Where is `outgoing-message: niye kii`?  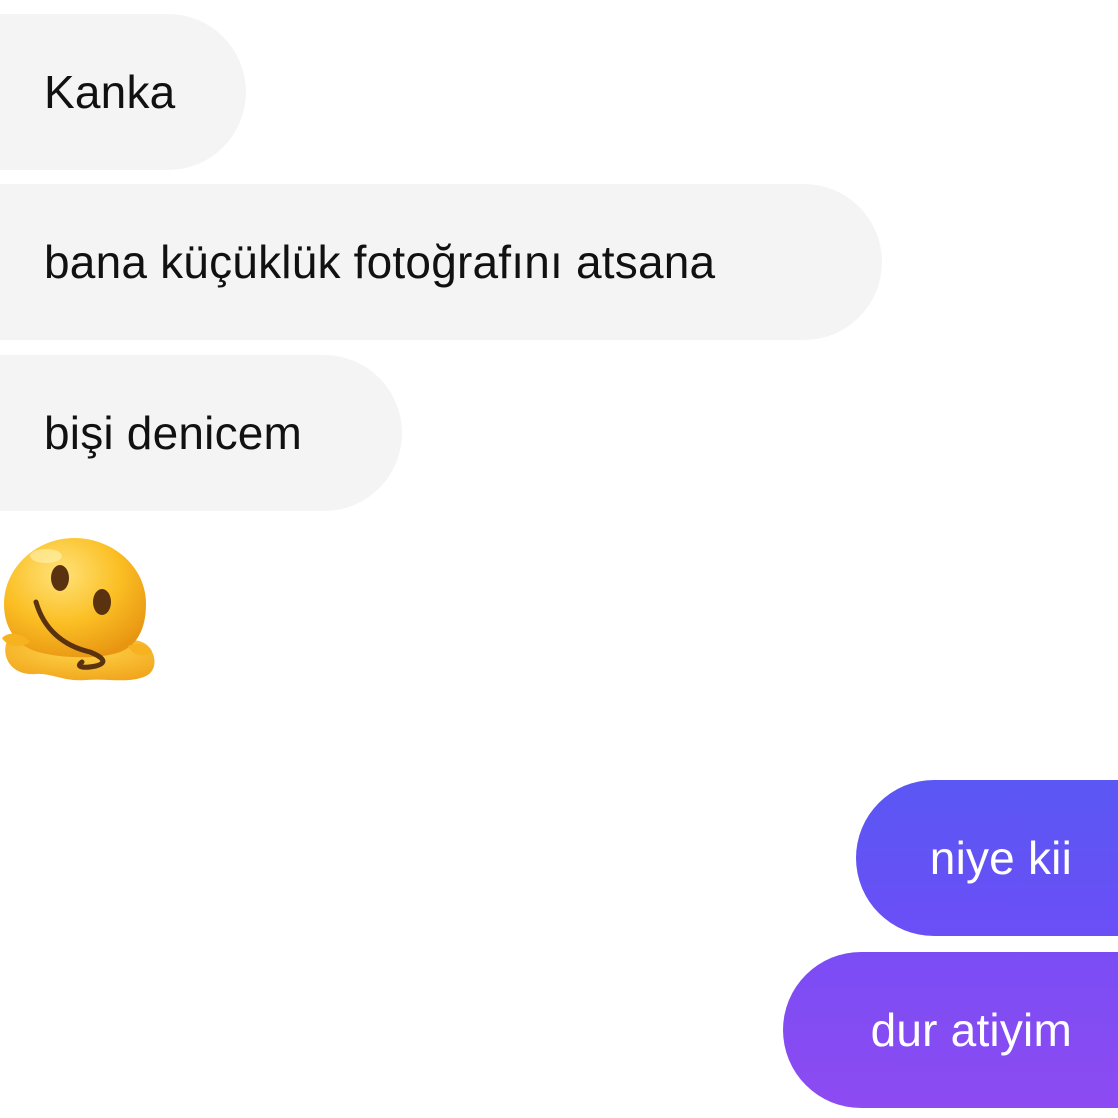 outgoing-message: niye kii is located at coordinates (987, 858).